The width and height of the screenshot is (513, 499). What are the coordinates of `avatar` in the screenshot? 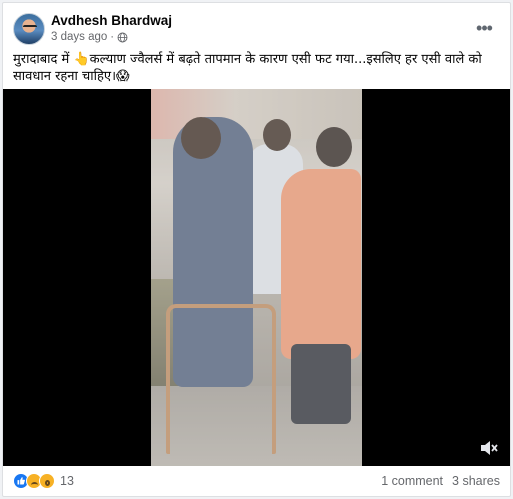 It's located at (29, 29).